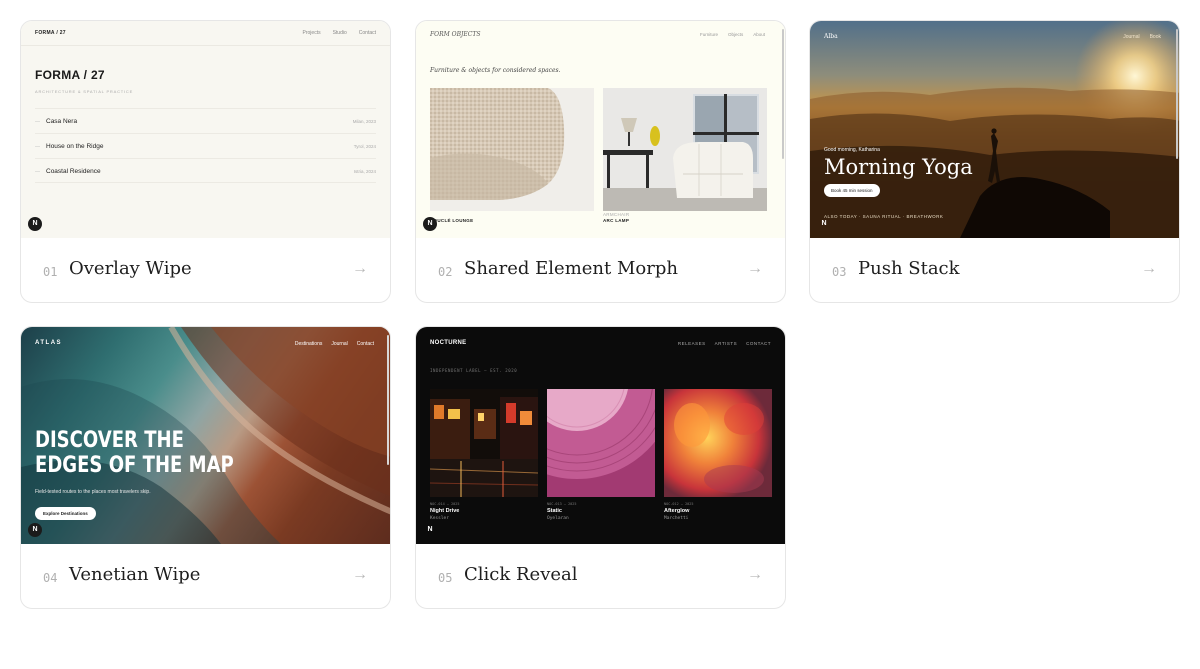 The height and width of the screenshot is (669, 1200). What do you see at coordinates (616, 214) in the screenshot?
I see `product-caption: ARMCHAIR` at bounding box center [616, 214].